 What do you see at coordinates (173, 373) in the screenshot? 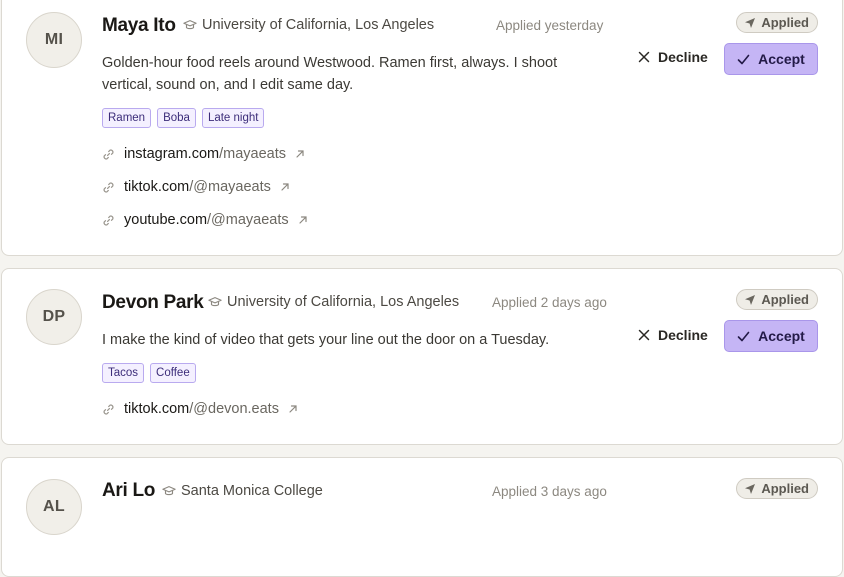
I see `tag: Coffee` at bounding box center [173, 373].